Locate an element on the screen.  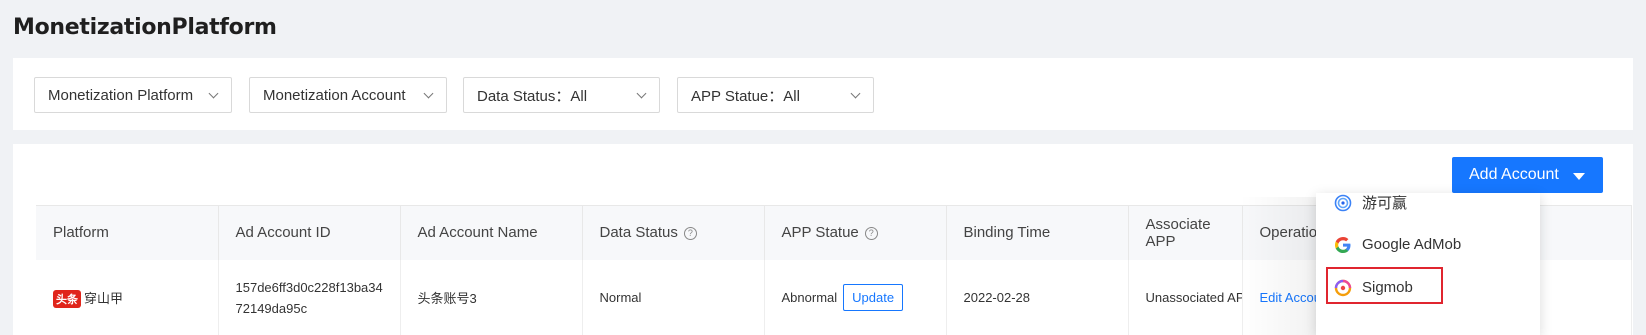
monetization-account-filter-label: Monetization Account is located at coordinates (334, 95).